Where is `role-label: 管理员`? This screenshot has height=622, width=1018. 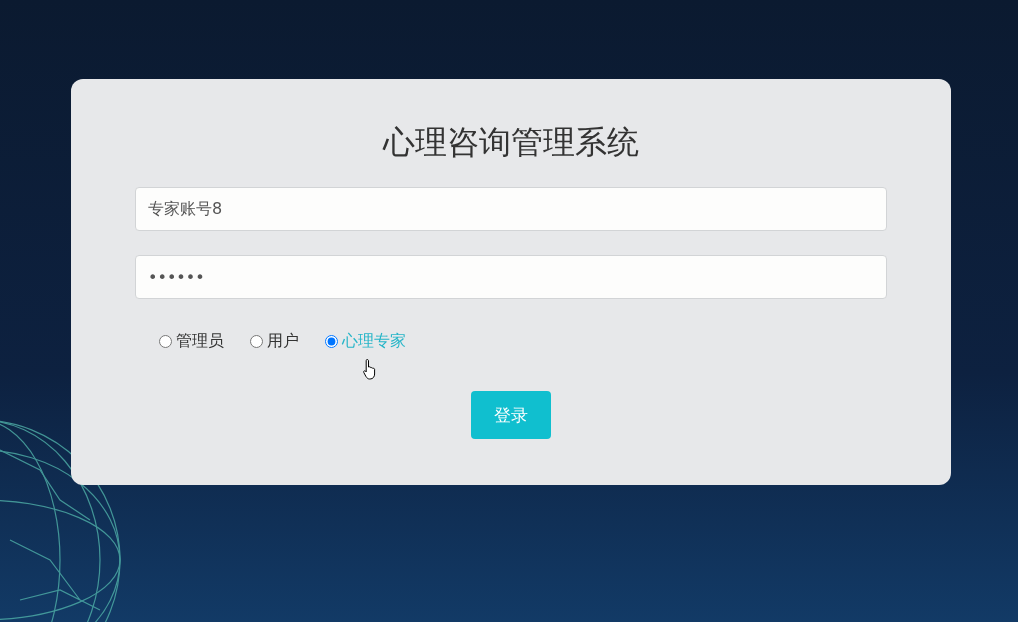 role-label: 管理员 is located at coordinates (200, 341).